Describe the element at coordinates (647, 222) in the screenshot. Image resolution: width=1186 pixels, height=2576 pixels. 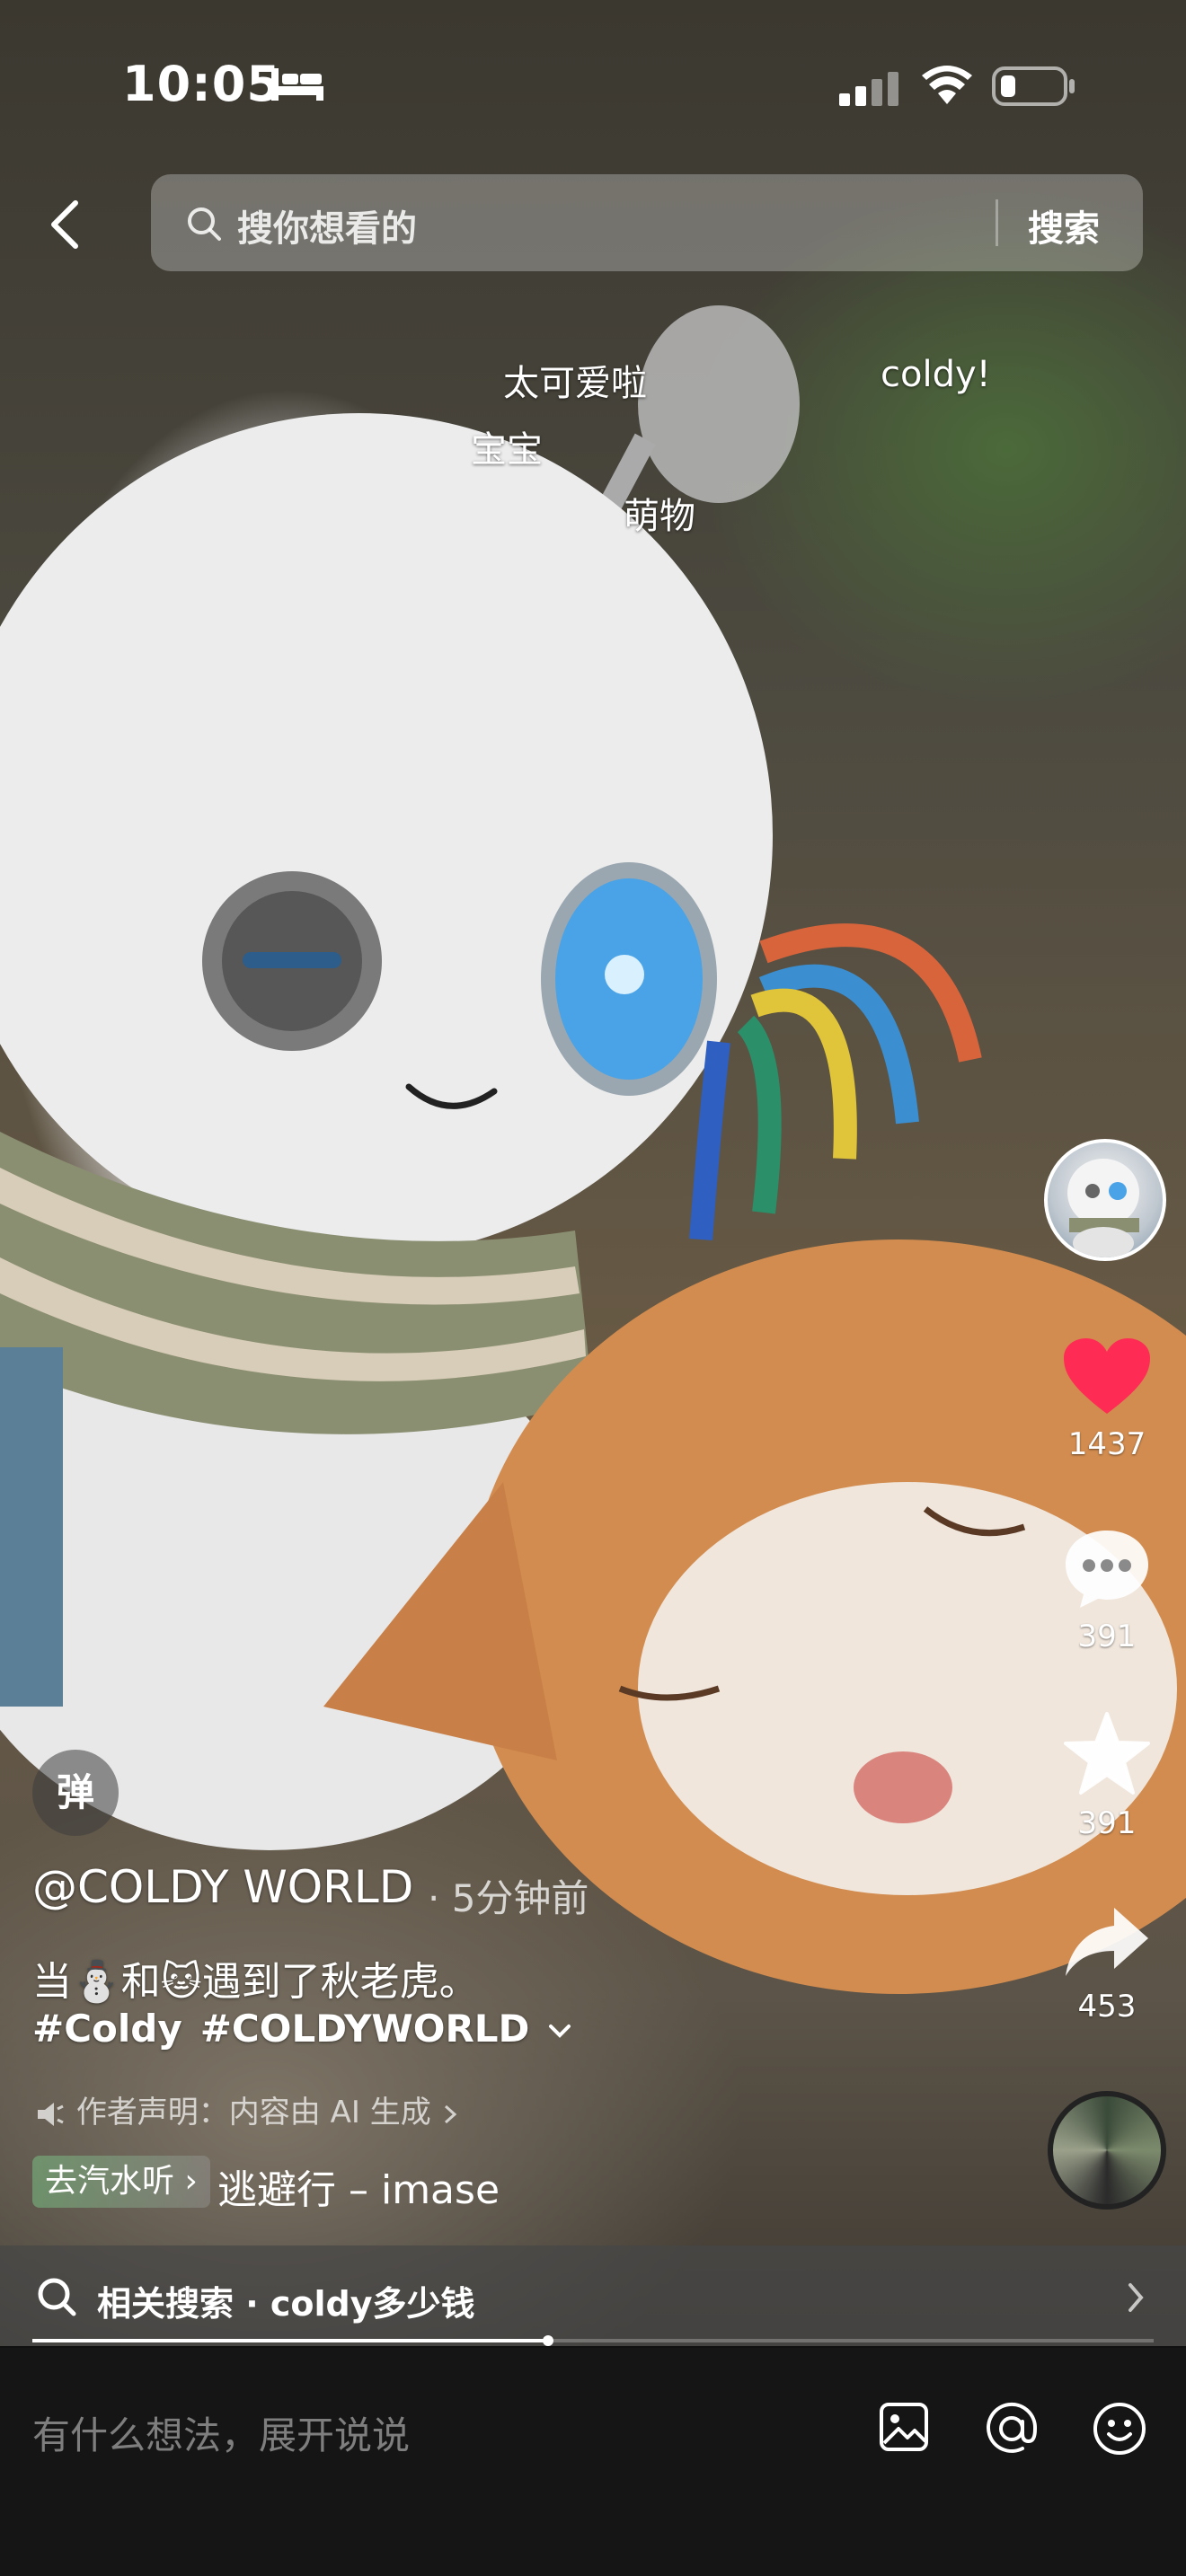
I see `search-bar: 搜你想看的 搜索` at that location.